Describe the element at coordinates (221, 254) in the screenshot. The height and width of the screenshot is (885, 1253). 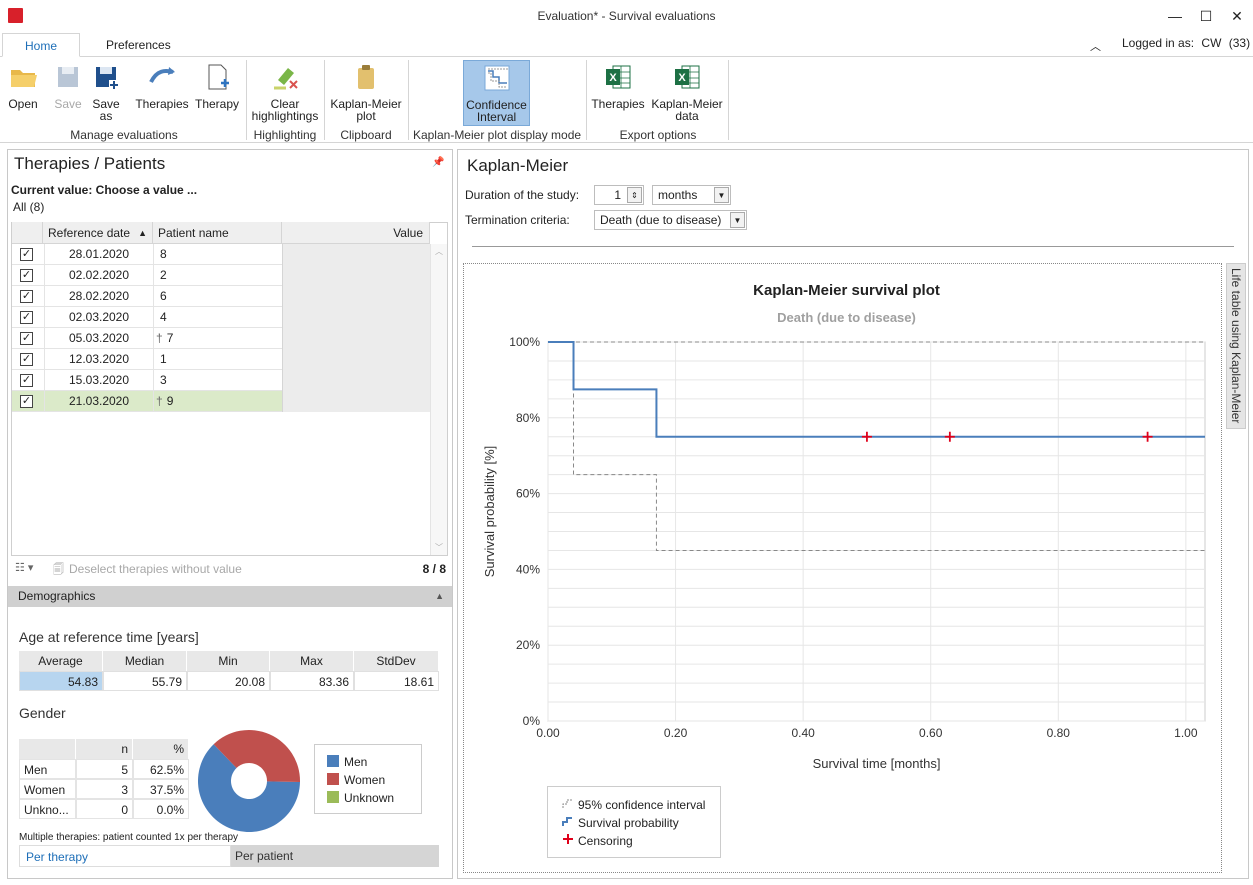
I see `table-row: ✓ 28.01.2020 8` at that location.